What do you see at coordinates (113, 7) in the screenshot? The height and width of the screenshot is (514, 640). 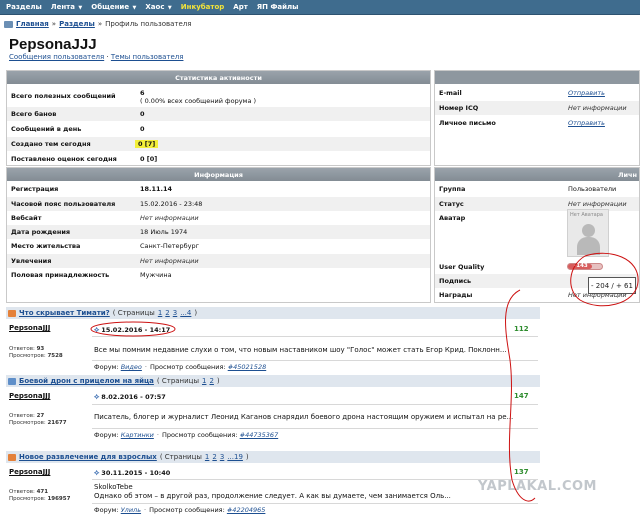 I see `nav-item-chat: Общение ▼` at bounding box center [113, 7].